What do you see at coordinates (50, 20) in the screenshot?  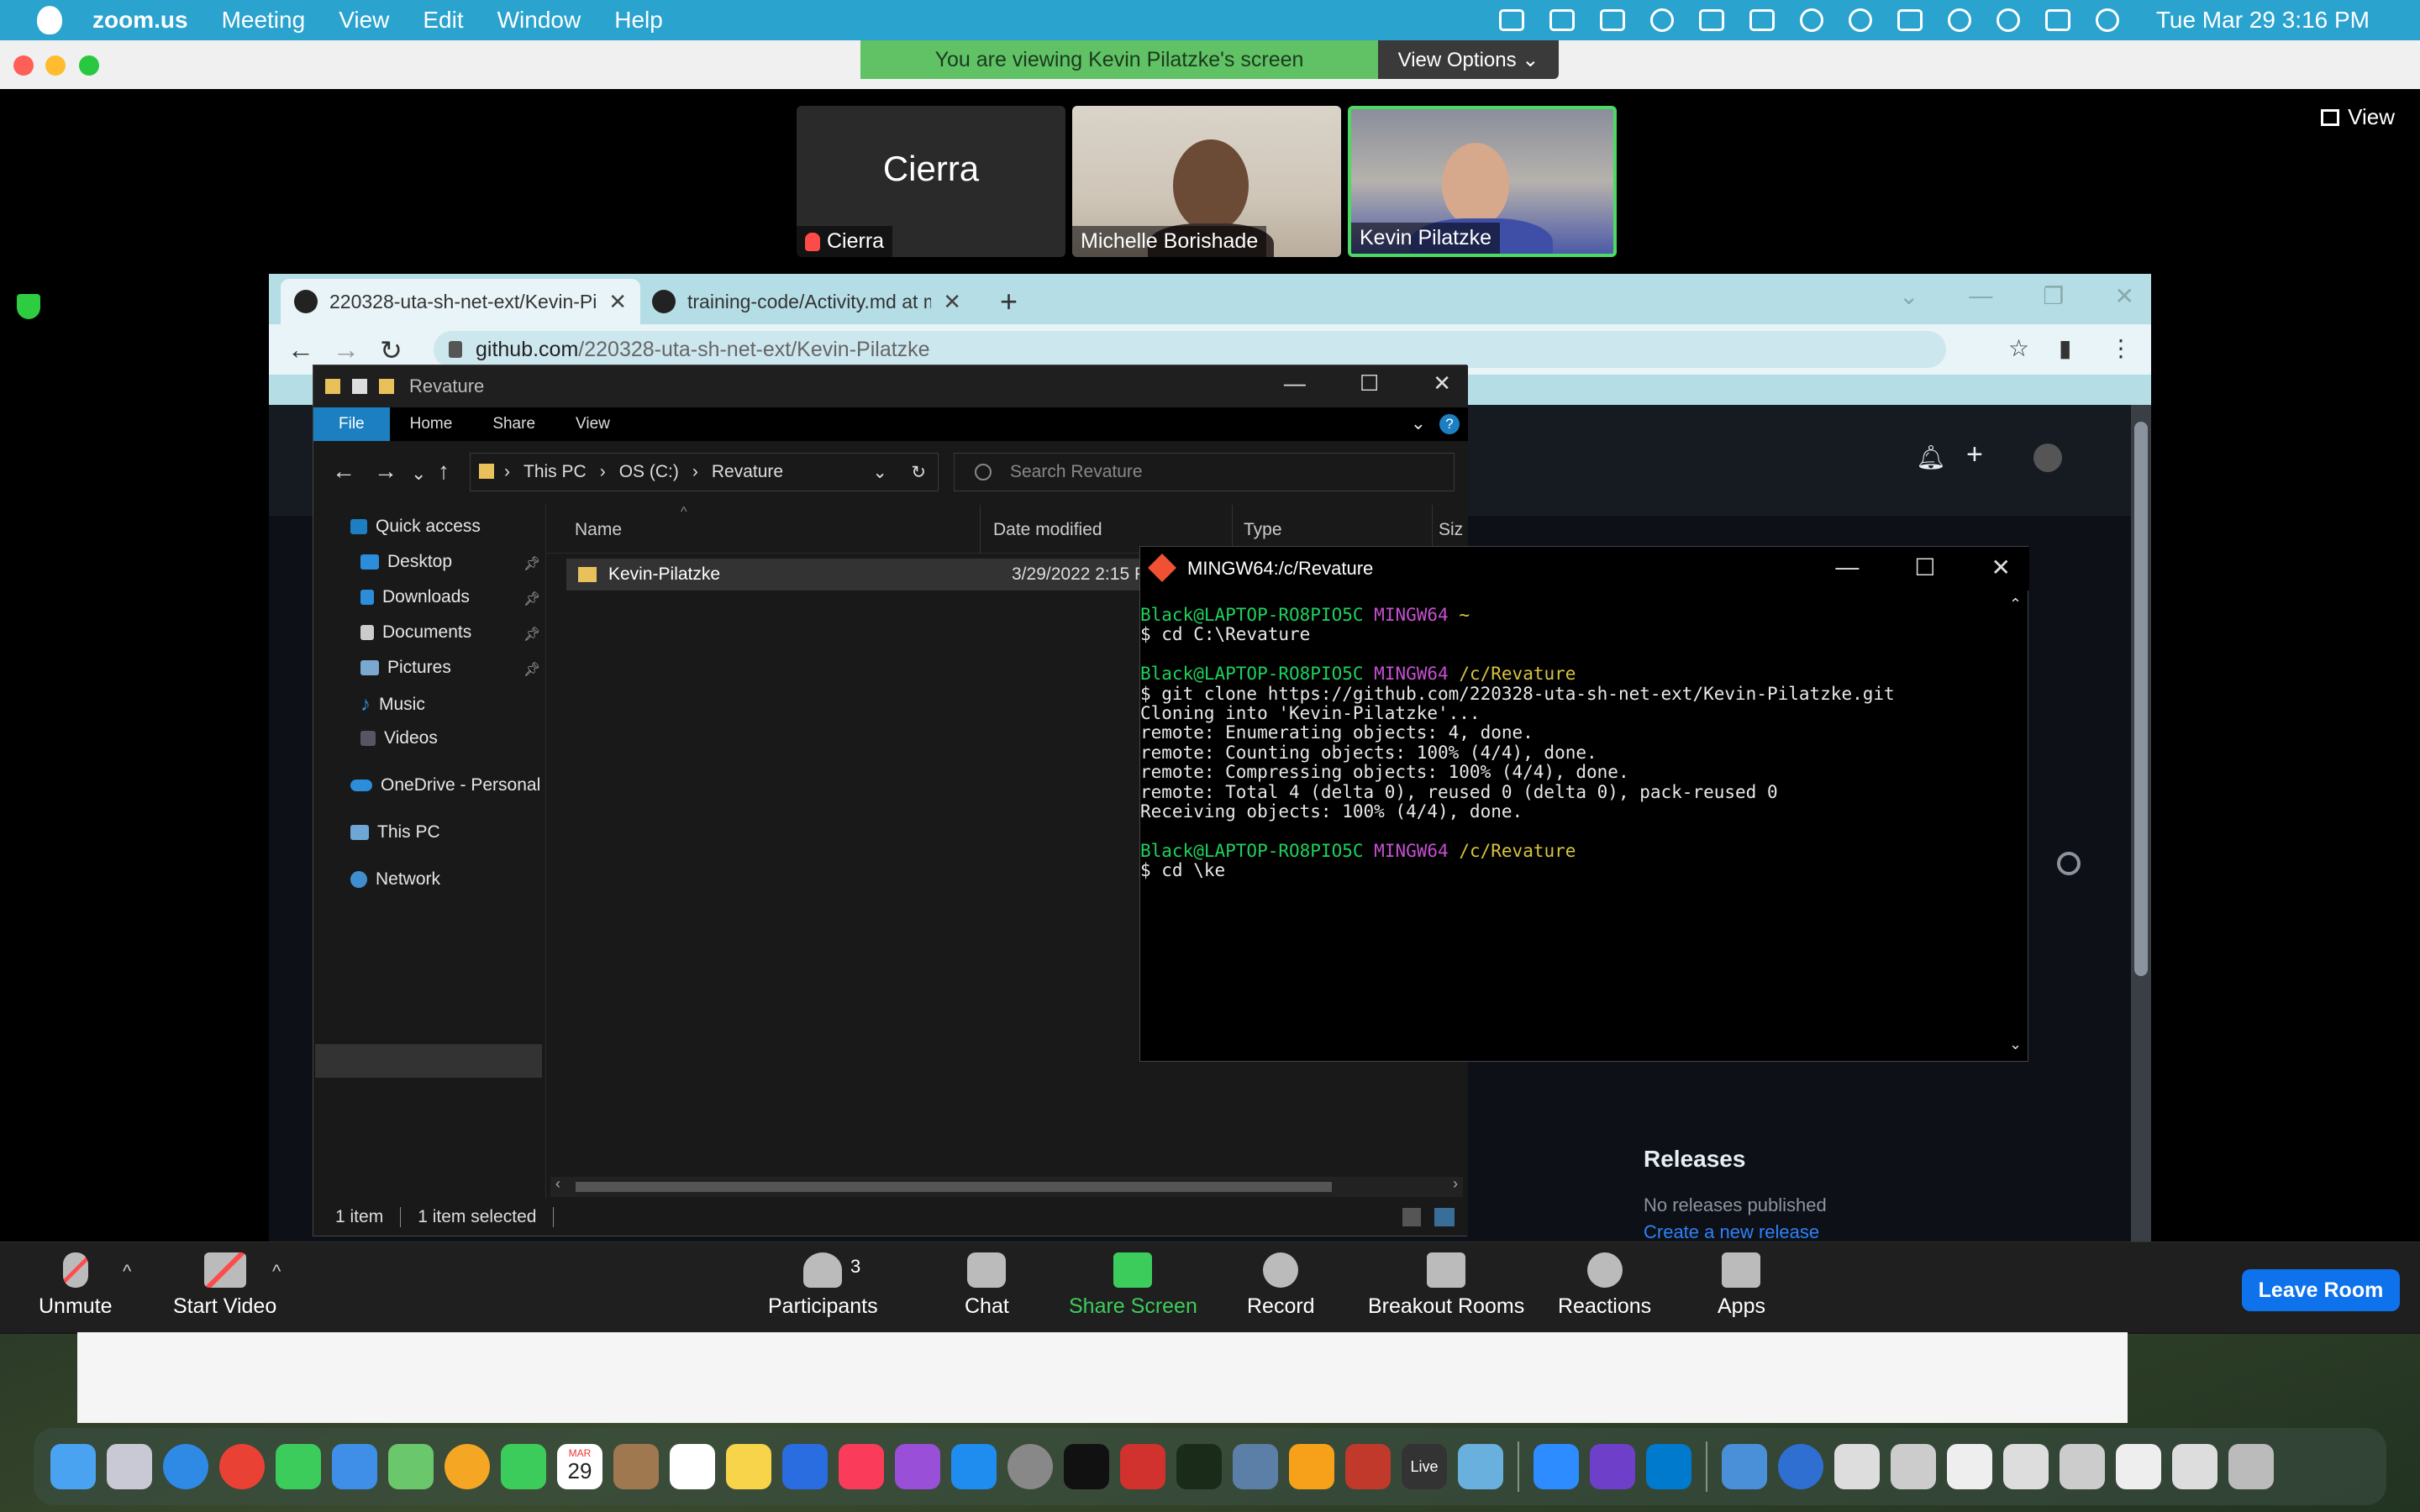 I see `apple-icon` at bounding box center [50, 20].